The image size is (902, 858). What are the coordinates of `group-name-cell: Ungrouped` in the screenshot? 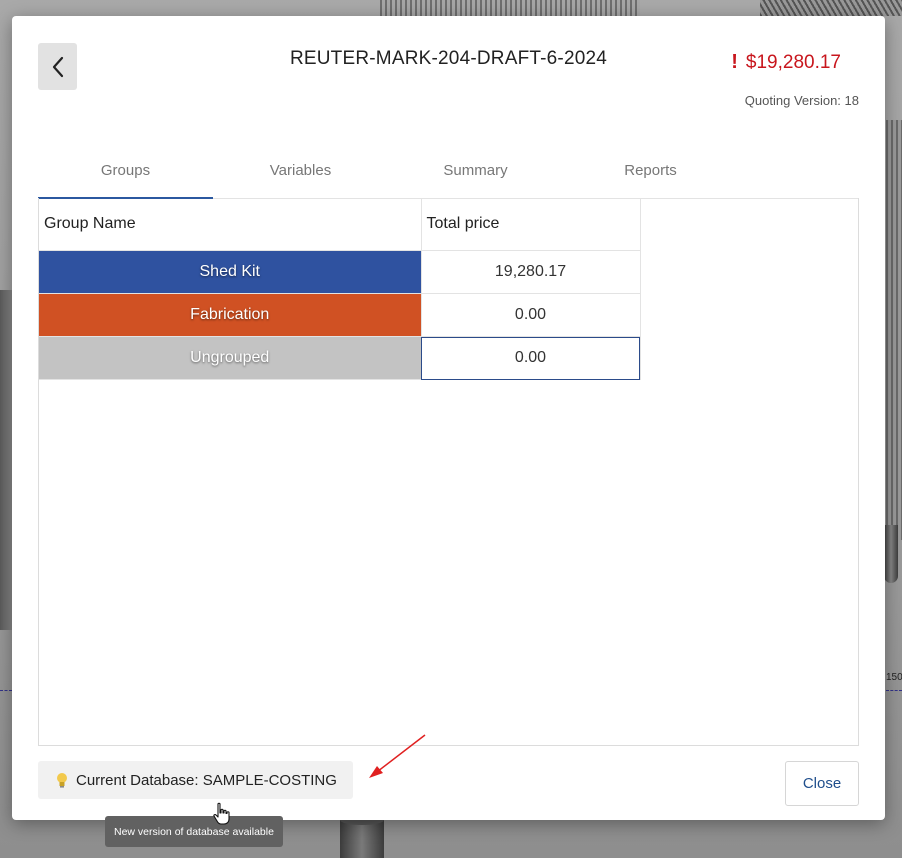 It's located at (230, 358).